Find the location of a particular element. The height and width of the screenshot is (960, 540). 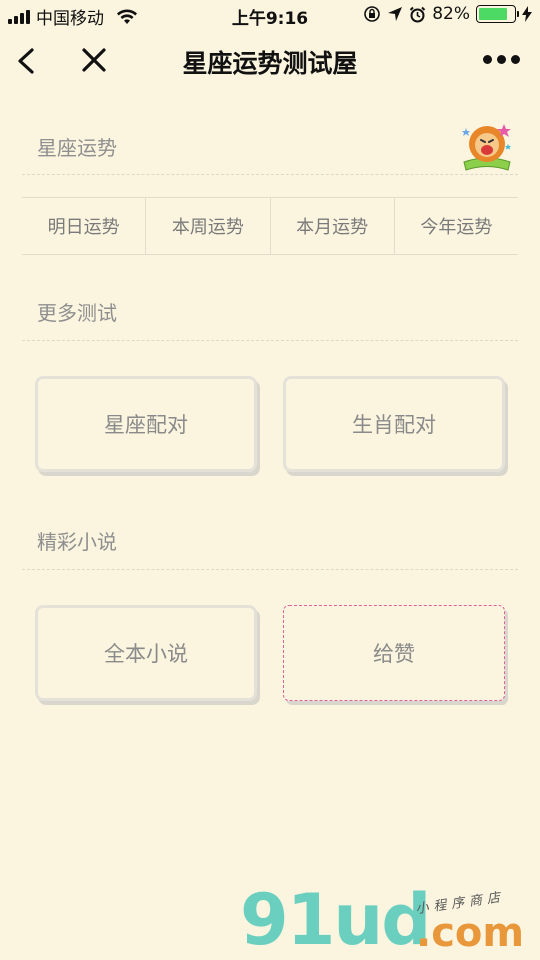

tab-weekly-fortune: 本周运势 is located at coordinates (208, 226).